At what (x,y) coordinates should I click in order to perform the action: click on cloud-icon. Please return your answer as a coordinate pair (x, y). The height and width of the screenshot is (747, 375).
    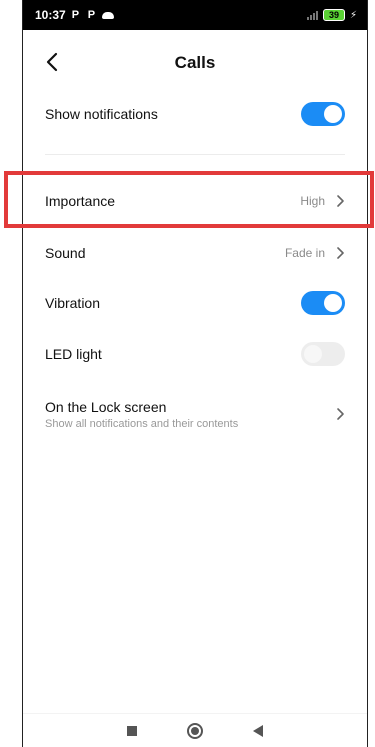
    Looking at the image, I should click on (107, 15).